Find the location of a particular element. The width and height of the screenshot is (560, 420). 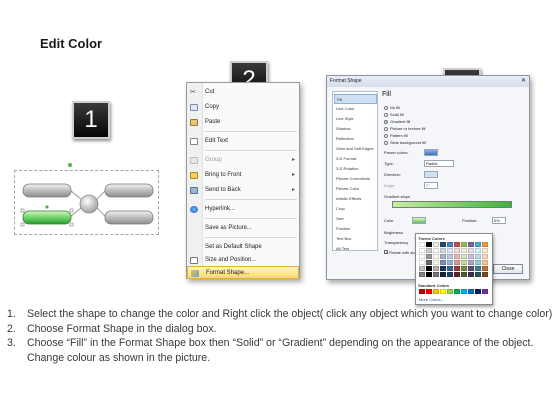

angle-field: 0° is located at coordinates (431, 185).